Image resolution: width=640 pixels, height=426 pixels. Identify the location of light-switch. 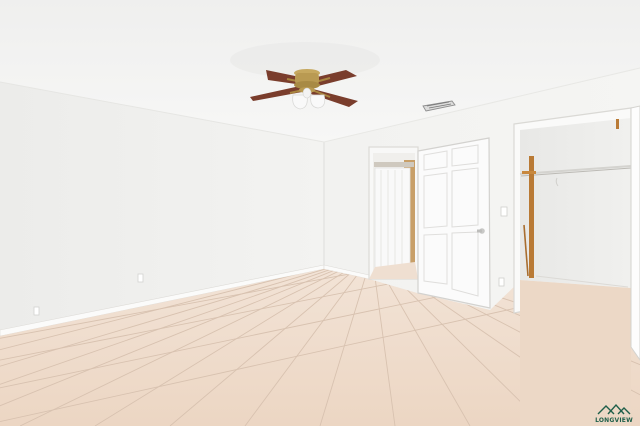
(504, 211).